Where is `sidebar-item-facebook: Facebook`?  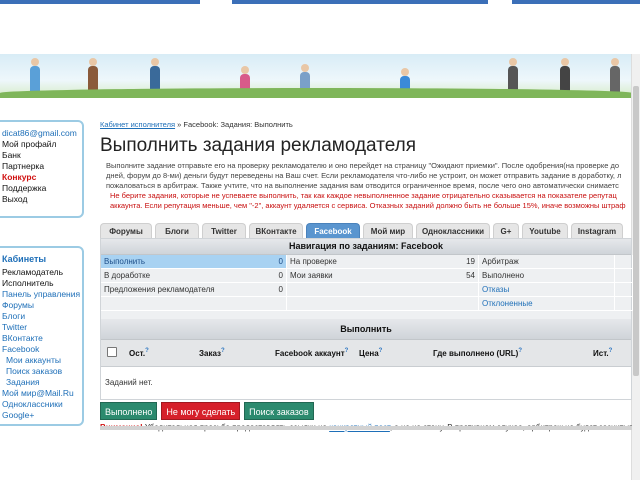
sidebar-item-facebook: Facebook is located at coordinates (42, 349).